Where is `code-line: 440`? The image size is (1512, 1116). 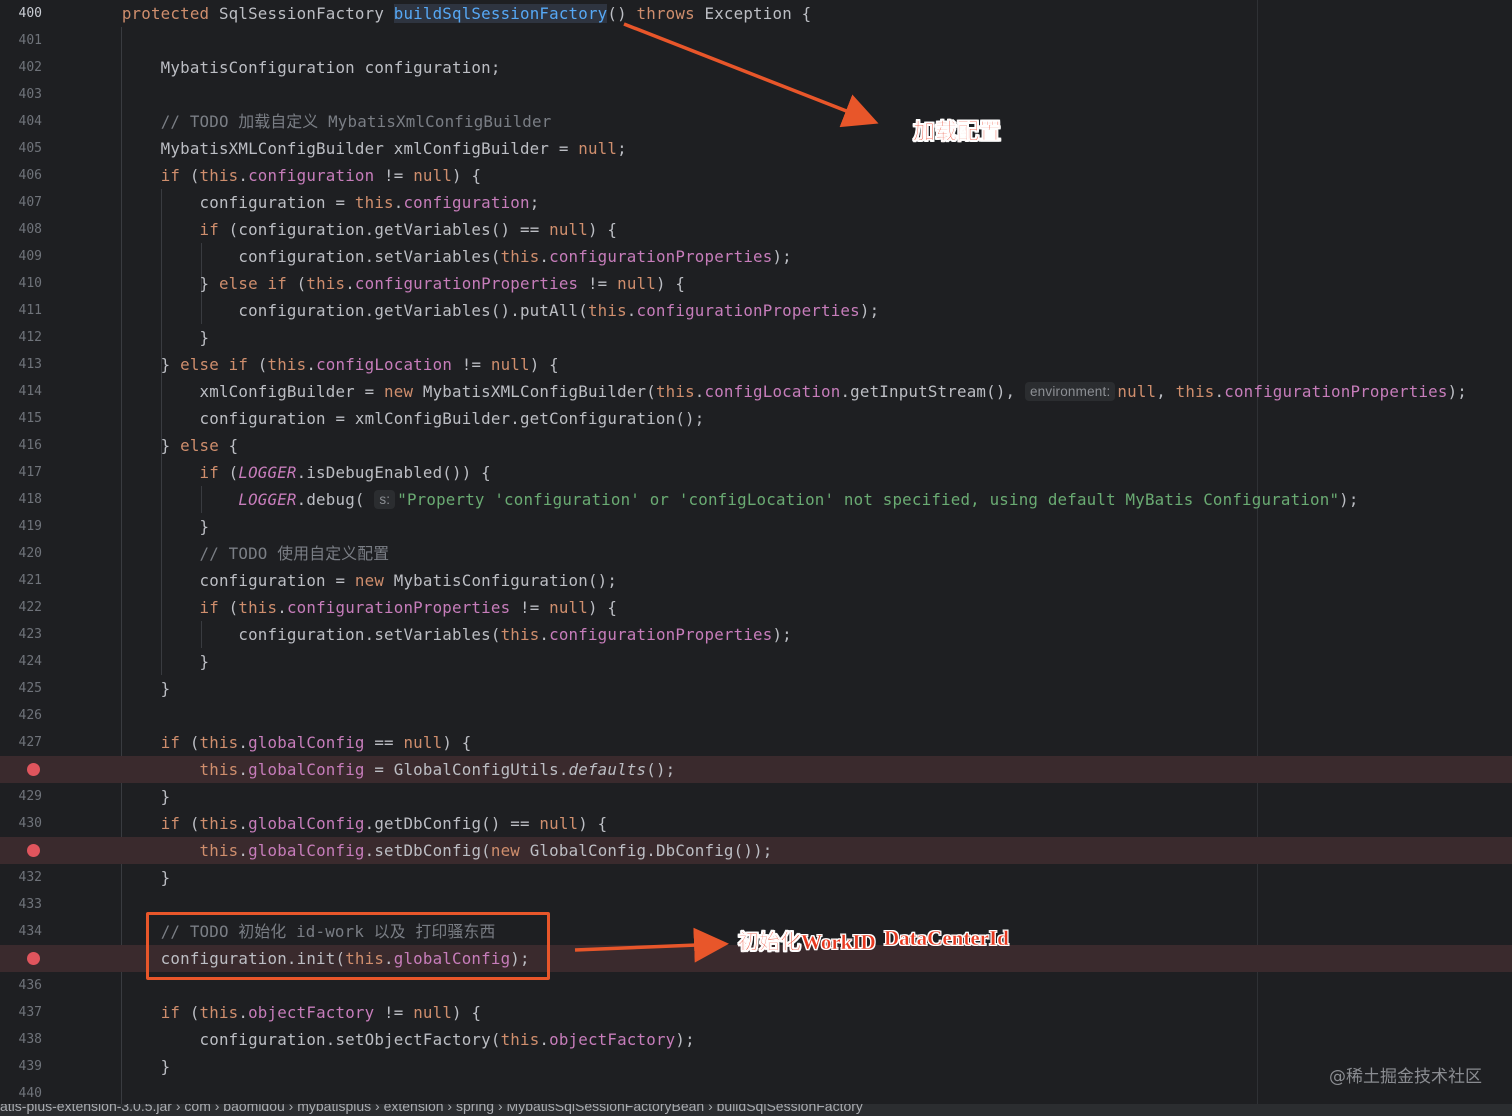 code-line: 440 is located at coordinates (756, 1093).